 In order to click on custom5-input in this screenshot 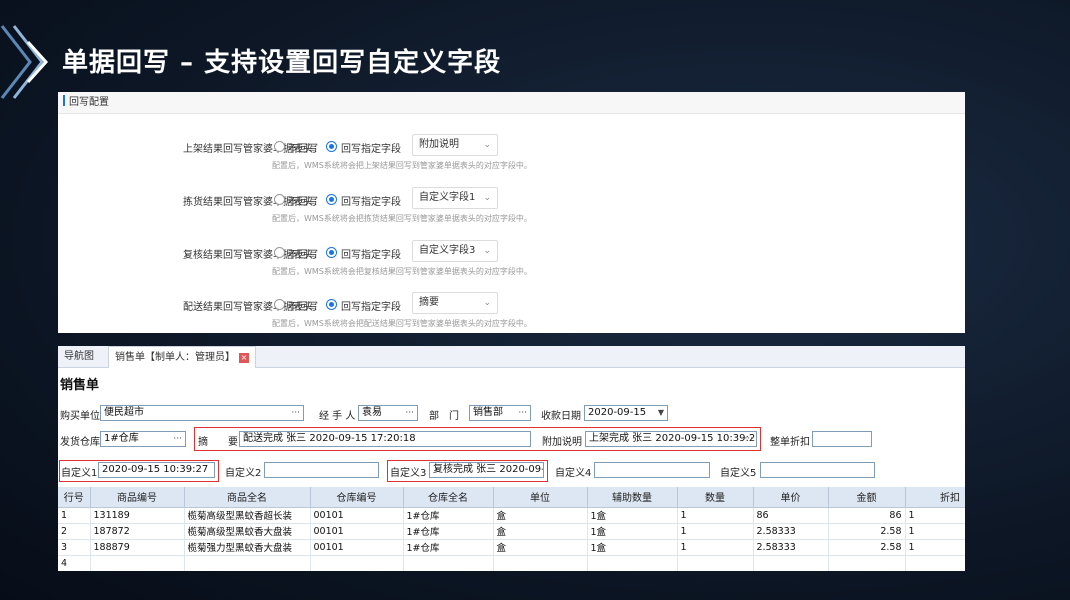, I will do `click(817, 470)`.